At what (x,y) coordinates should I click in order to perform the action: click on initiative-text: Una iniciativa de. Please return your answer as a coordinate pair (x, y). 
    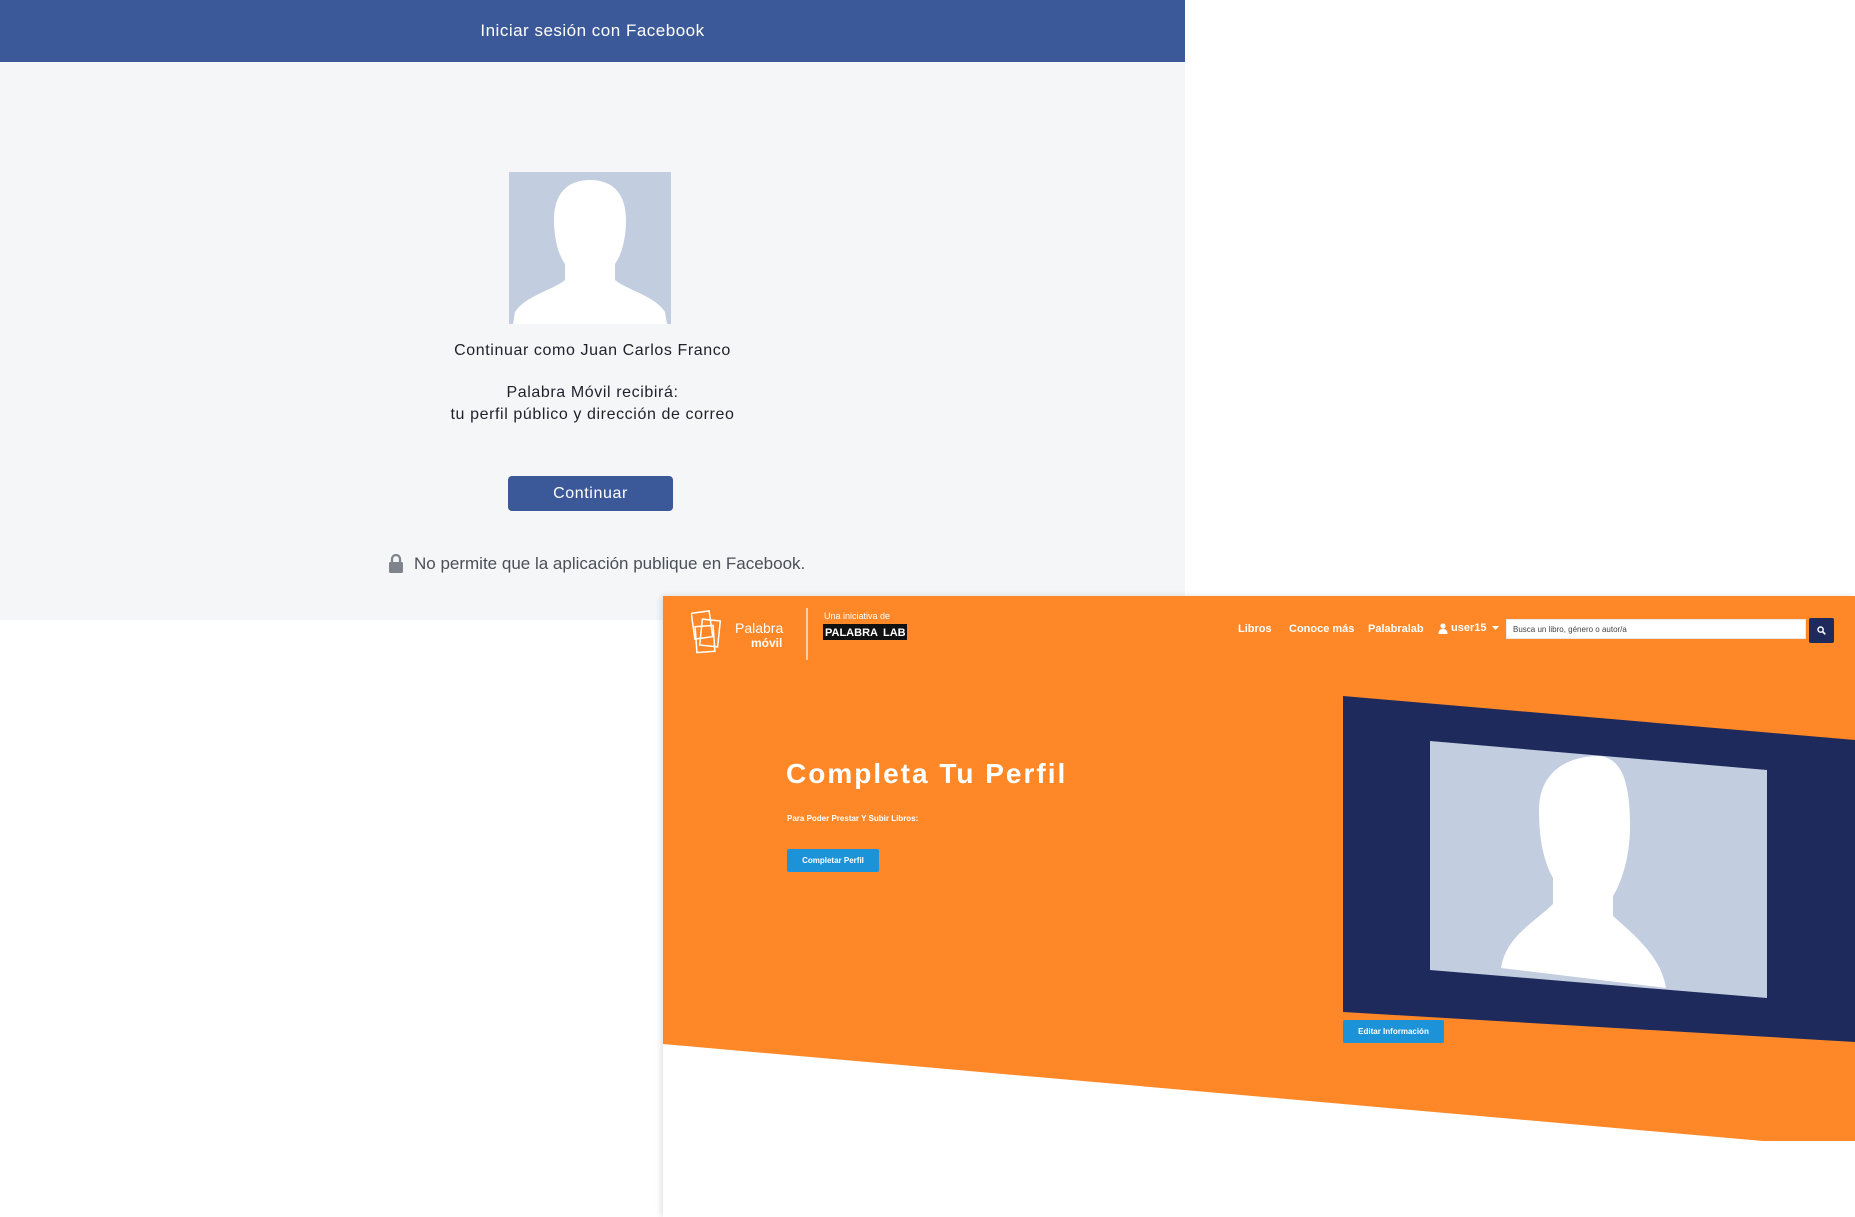
    Looking at the image, I should click on (857, 616).